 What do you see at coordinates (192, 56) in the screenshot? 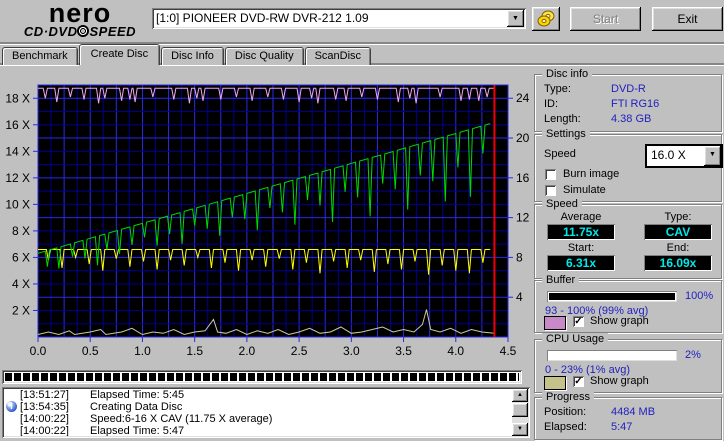
I see `tab-disc-info: Disc Info` at bounding box center [192, 56].